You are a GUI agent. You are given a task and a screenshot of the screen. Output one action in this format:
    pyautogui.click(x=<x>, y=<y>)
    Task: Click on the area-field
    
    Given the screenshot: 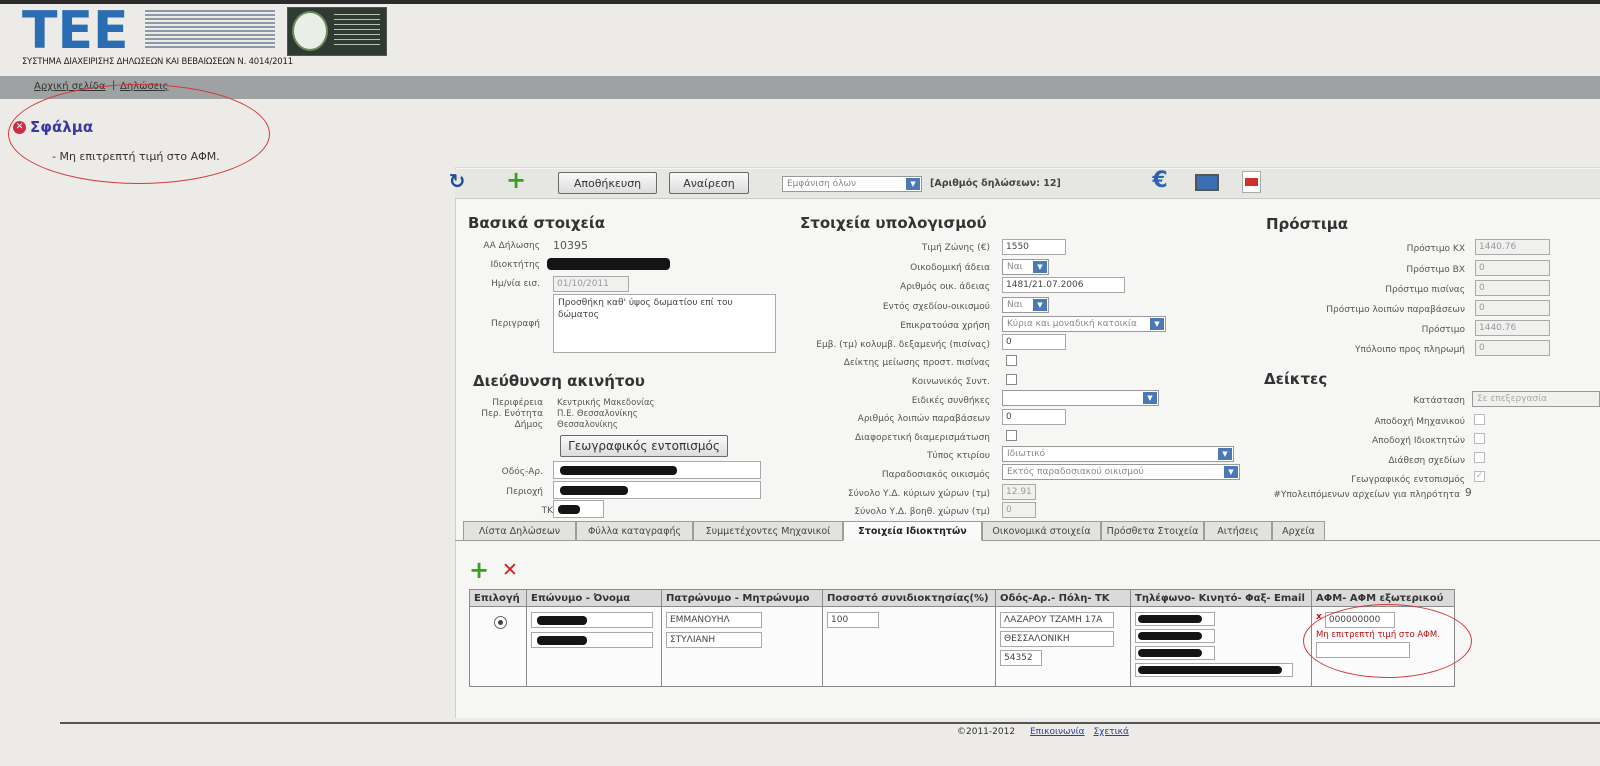 What is the action you would take?
    pyautogui.click(x=657, y=490)
    